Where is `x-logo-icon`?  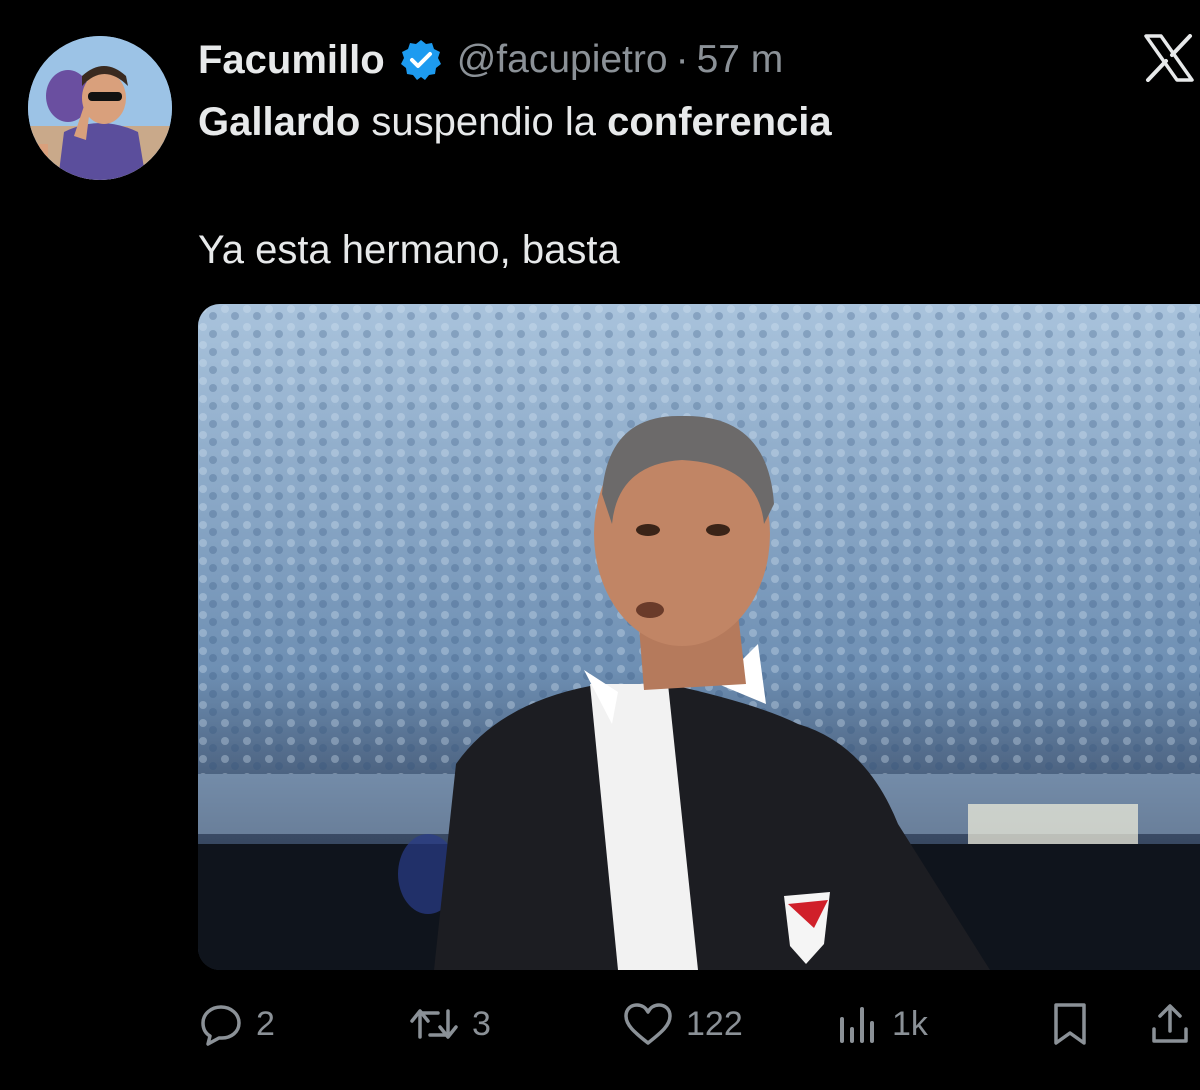
x-logo-icon is located at coordinates (1169, 58).